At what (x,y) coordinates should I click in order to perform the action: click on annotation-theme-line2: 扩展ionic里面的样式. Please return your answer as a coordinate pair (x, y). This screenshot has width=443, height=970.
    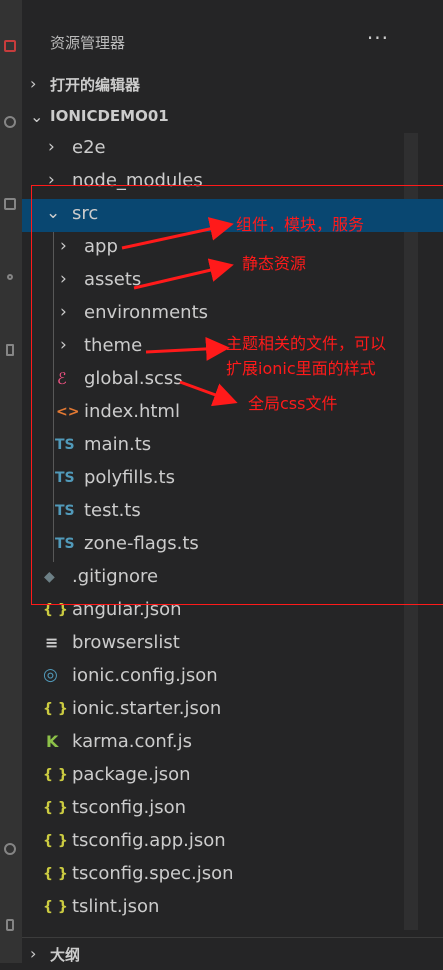
    Looking at the image, I should click on (301, 368).